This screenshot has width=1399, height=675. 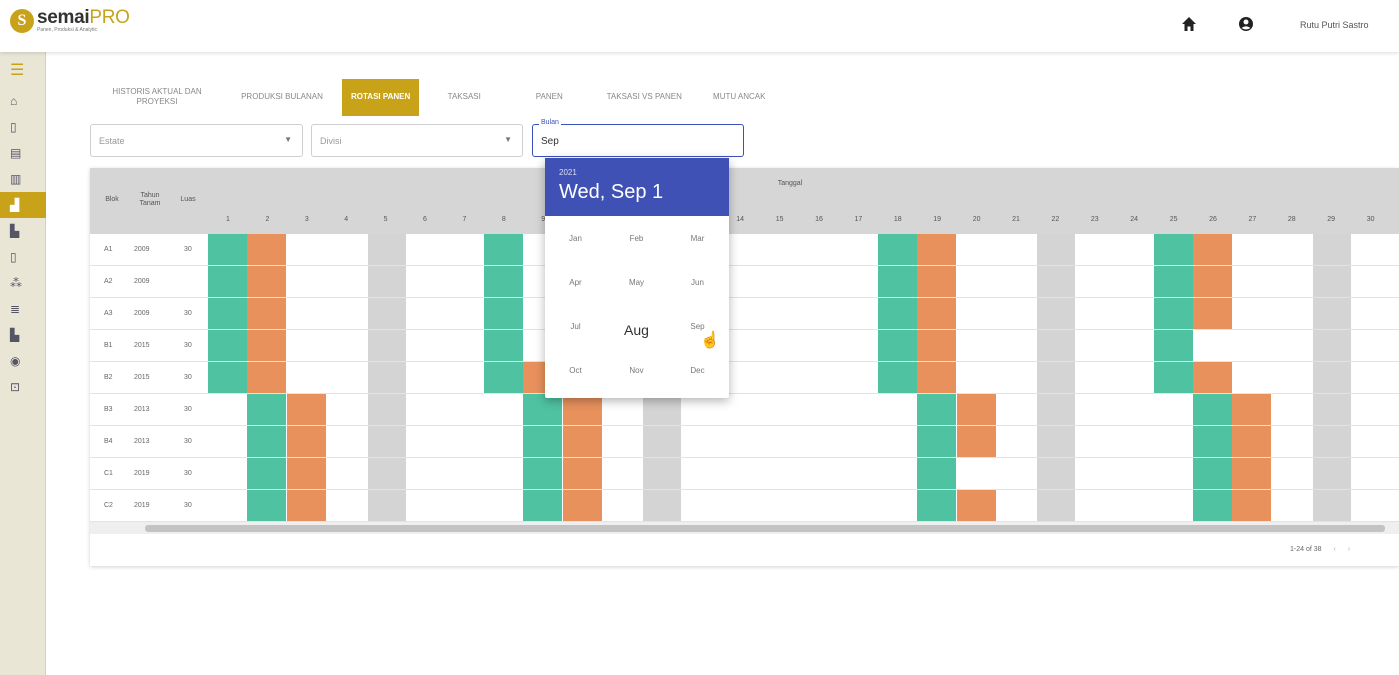 I want to click on bulan-field: Bulan Sep, so click(x=638, y=138).